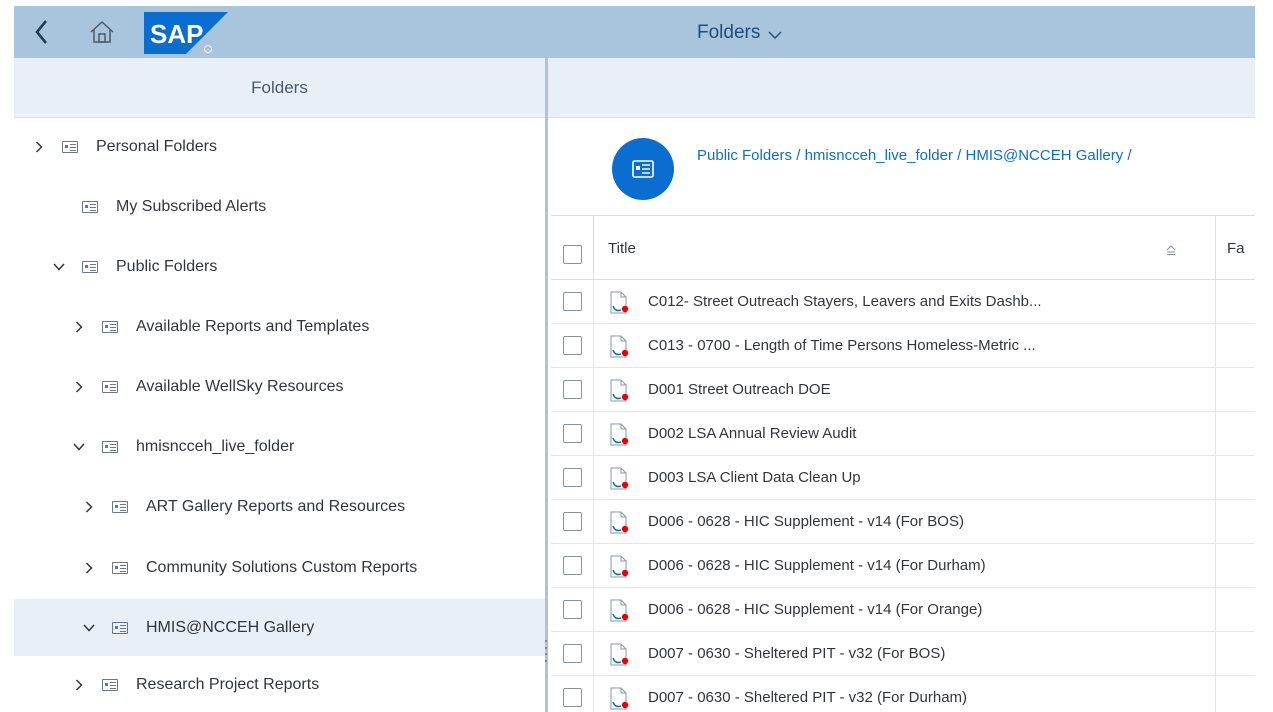  What do you see at coordinates (572, 254) in the screenshot?
I see `select-all-checkbox` at bounding box center [572, 254].